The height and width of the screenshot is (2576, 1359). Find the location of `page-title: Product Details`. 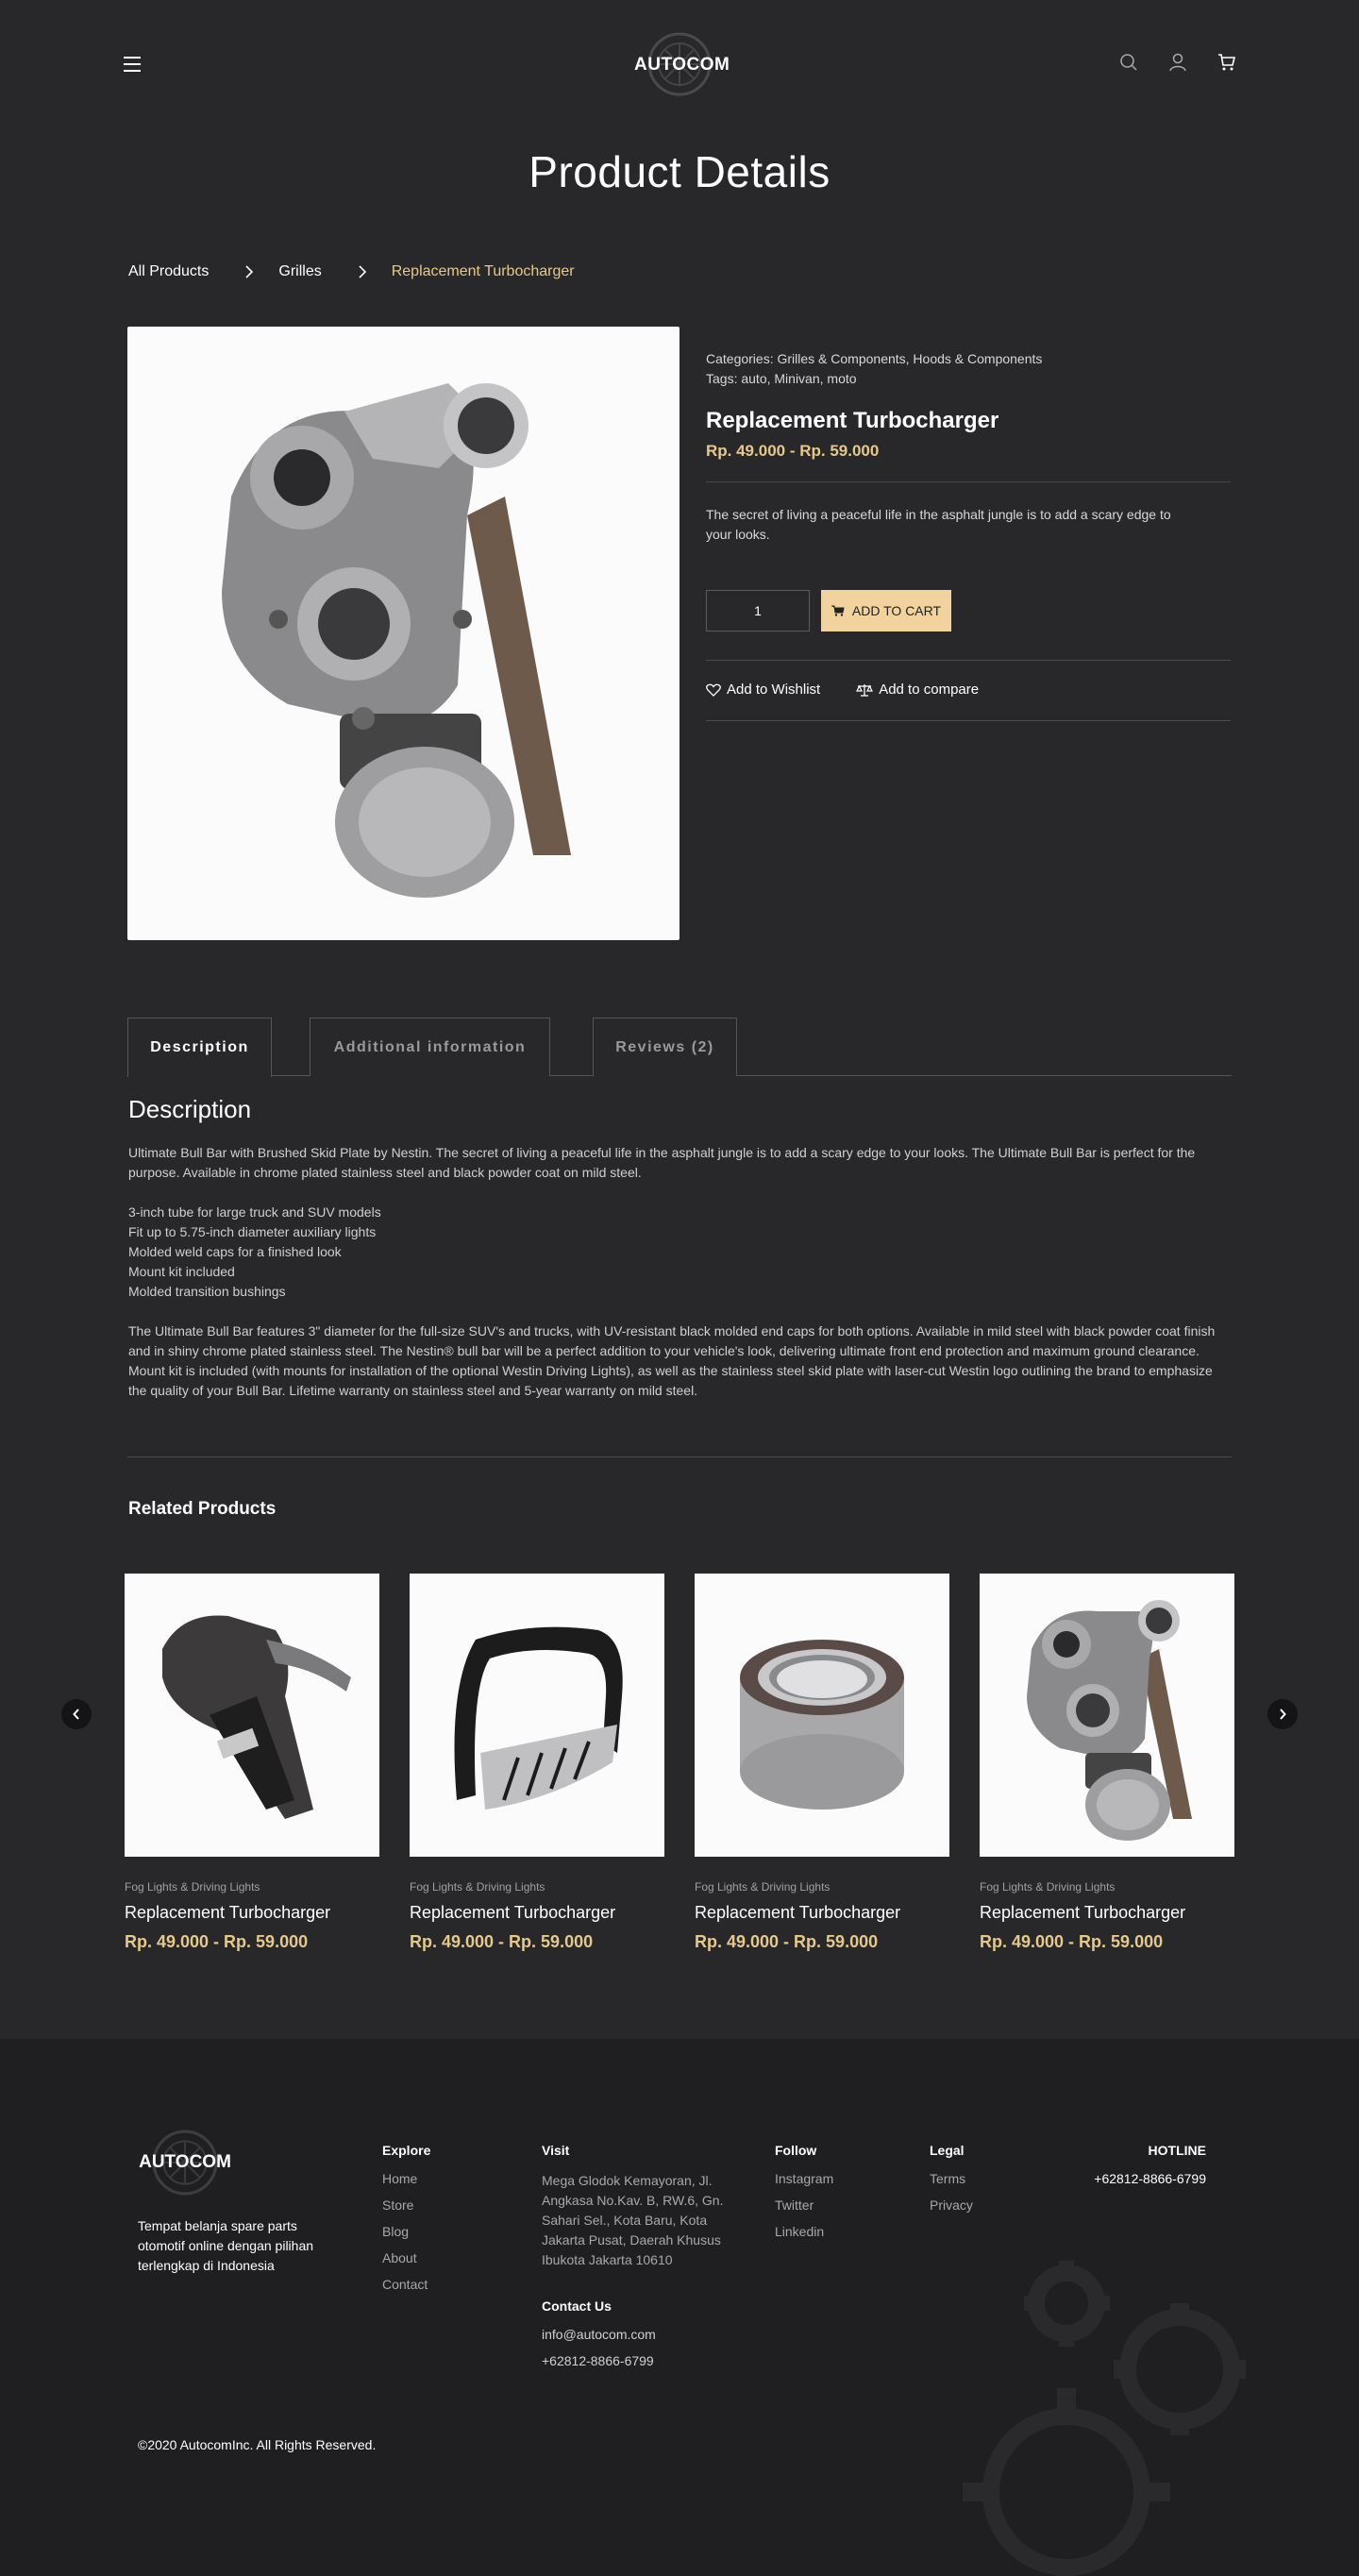

page-title: Product Details is located at coordinates (679, 172).